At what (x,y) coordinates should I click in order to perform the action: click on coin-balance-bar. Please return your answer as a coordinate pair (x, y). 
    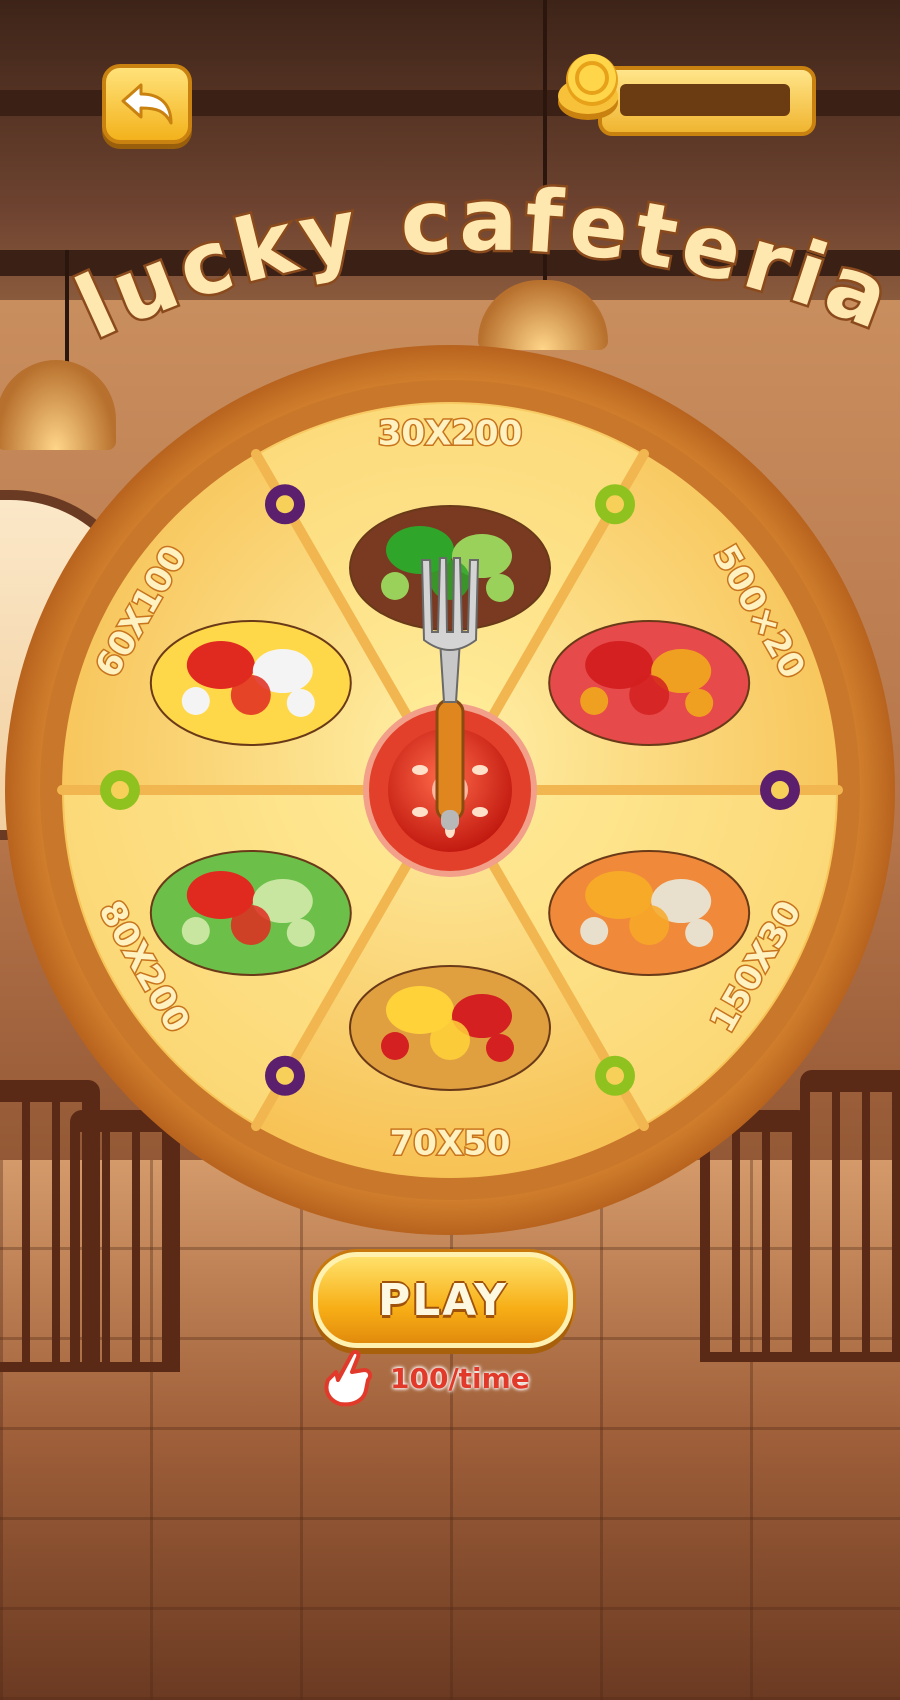
    Looking at the image, I should click on (682, 95).